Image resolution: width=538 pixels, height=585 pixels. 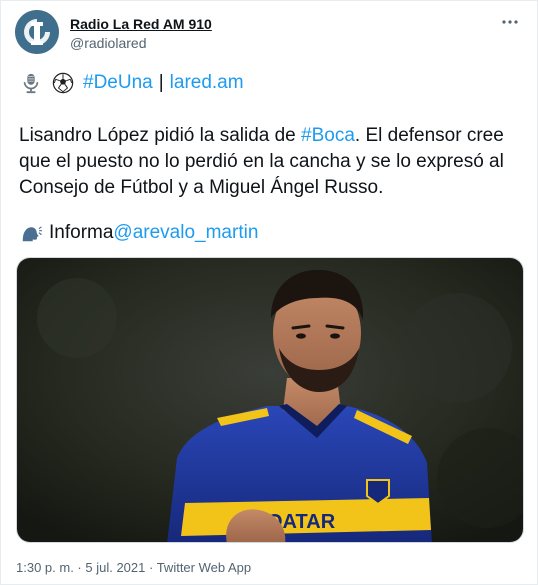 I want to click on speaking-head-icon, so click(x=31, y=233).